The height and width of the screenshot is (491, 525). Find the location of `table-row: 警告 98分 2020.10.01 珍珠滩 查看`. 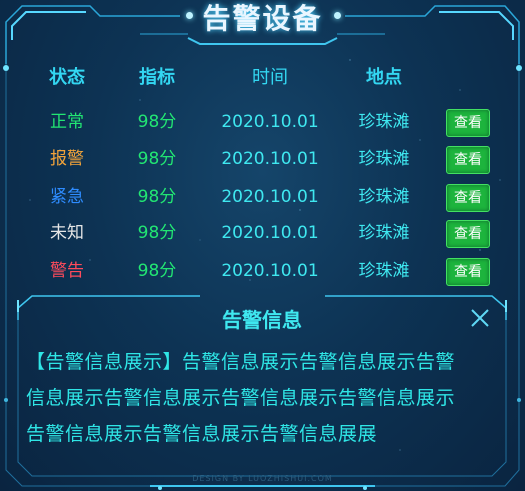

table-row: 警告 98分 2020.10.01 珍珠滩 查看 is located at coordinates (262, 271).